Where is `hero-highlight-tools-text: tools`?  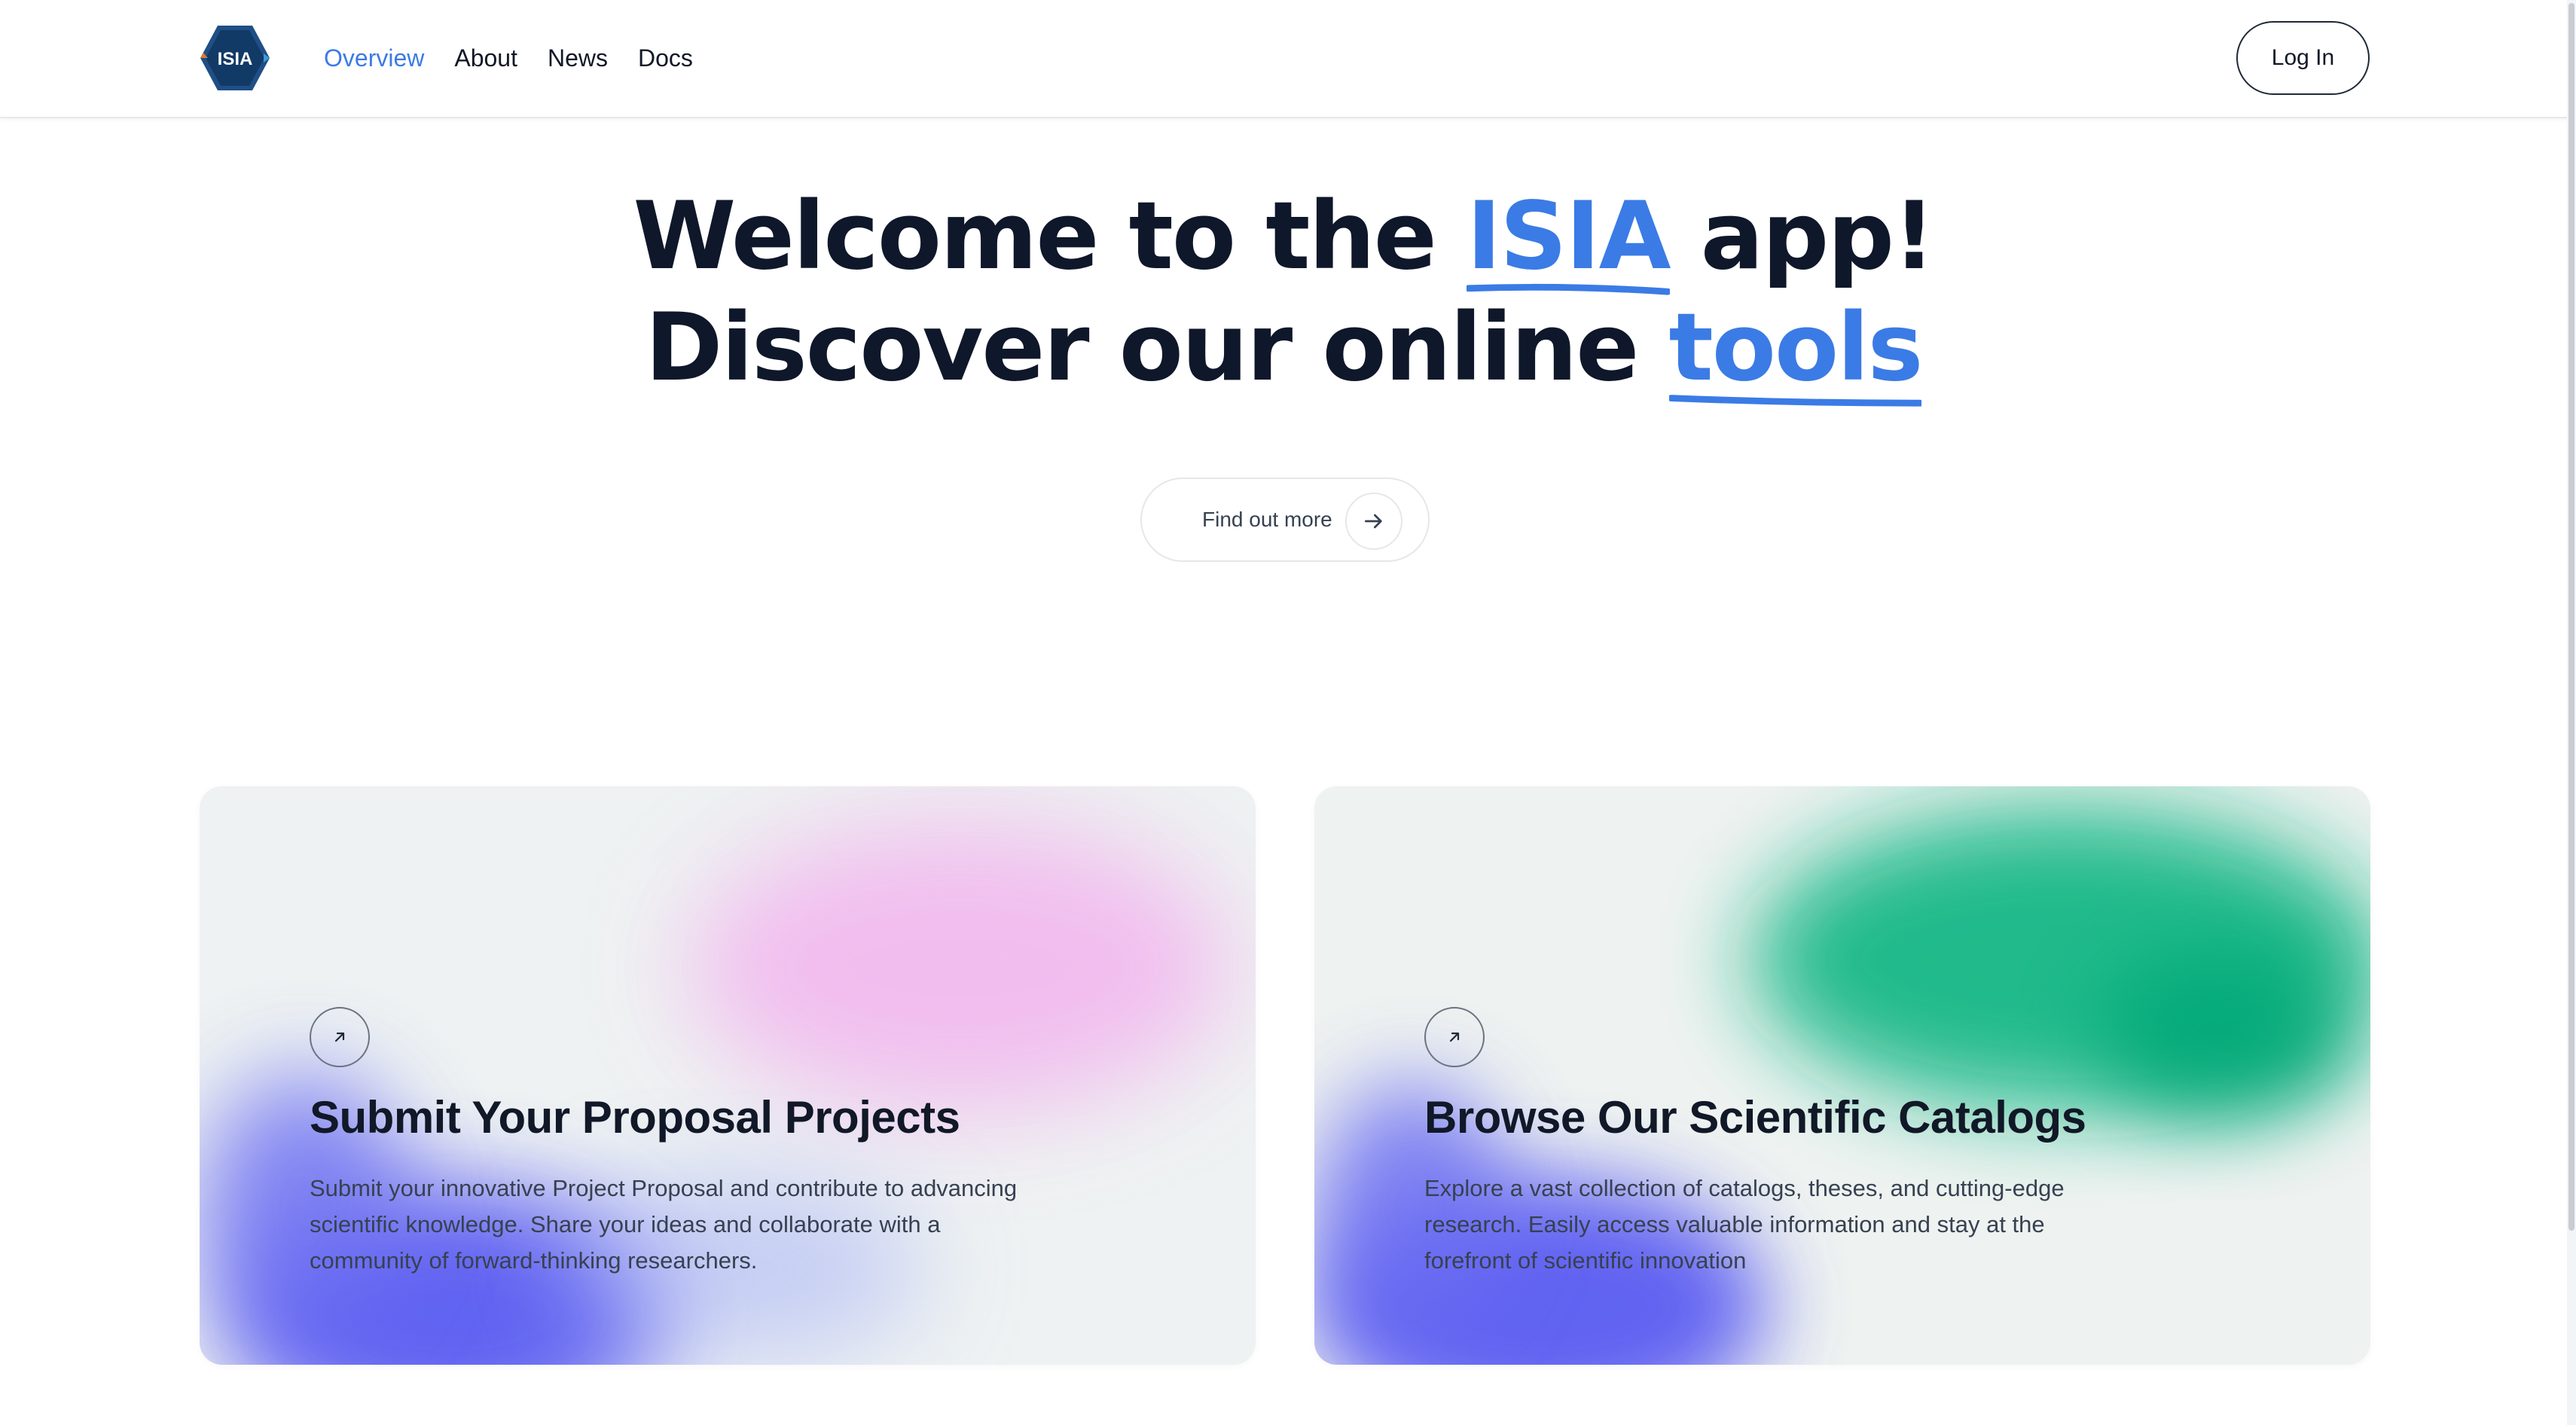
hero-highlight-tools-text: tools is located at coordinates (1796, 348).